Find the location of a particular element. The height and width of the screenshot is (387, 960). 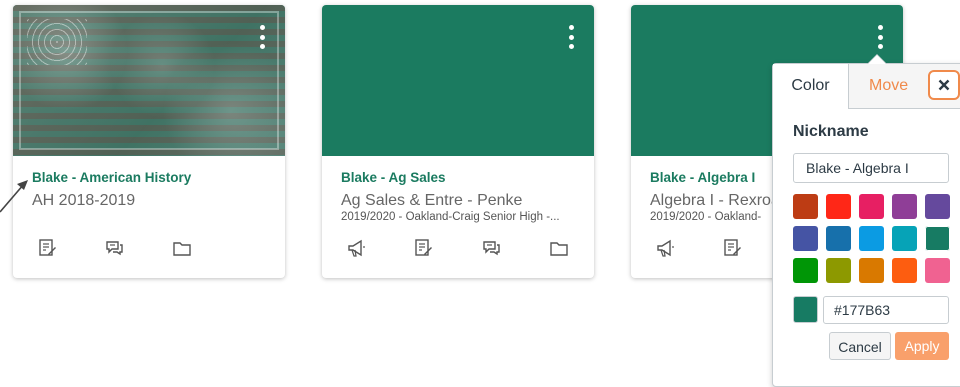

course-card-subtitle: AH 2018-2019 is located at coordinates (84, 200).